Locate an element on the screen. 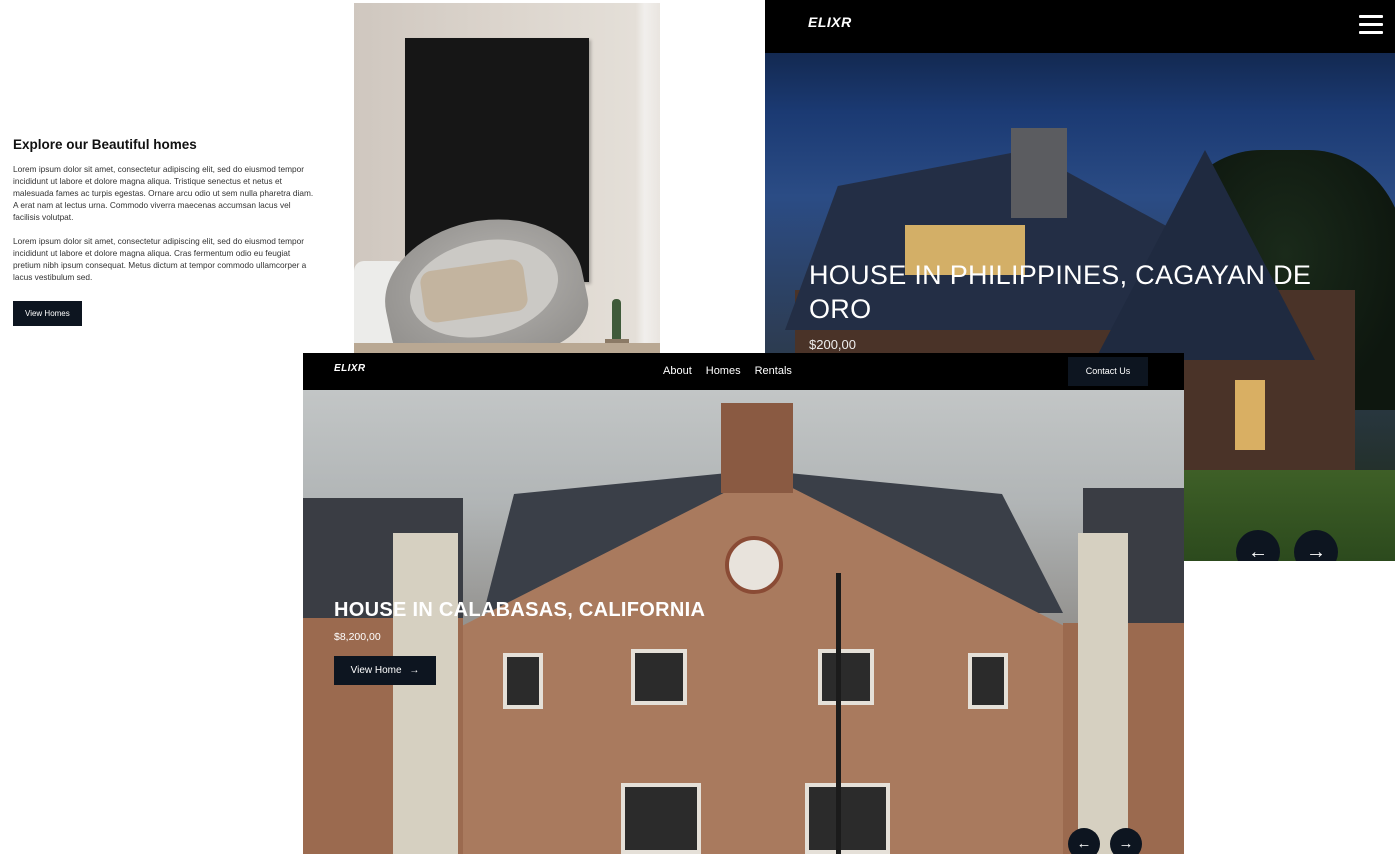  house-chimney is located at coordinates (1039, 173).